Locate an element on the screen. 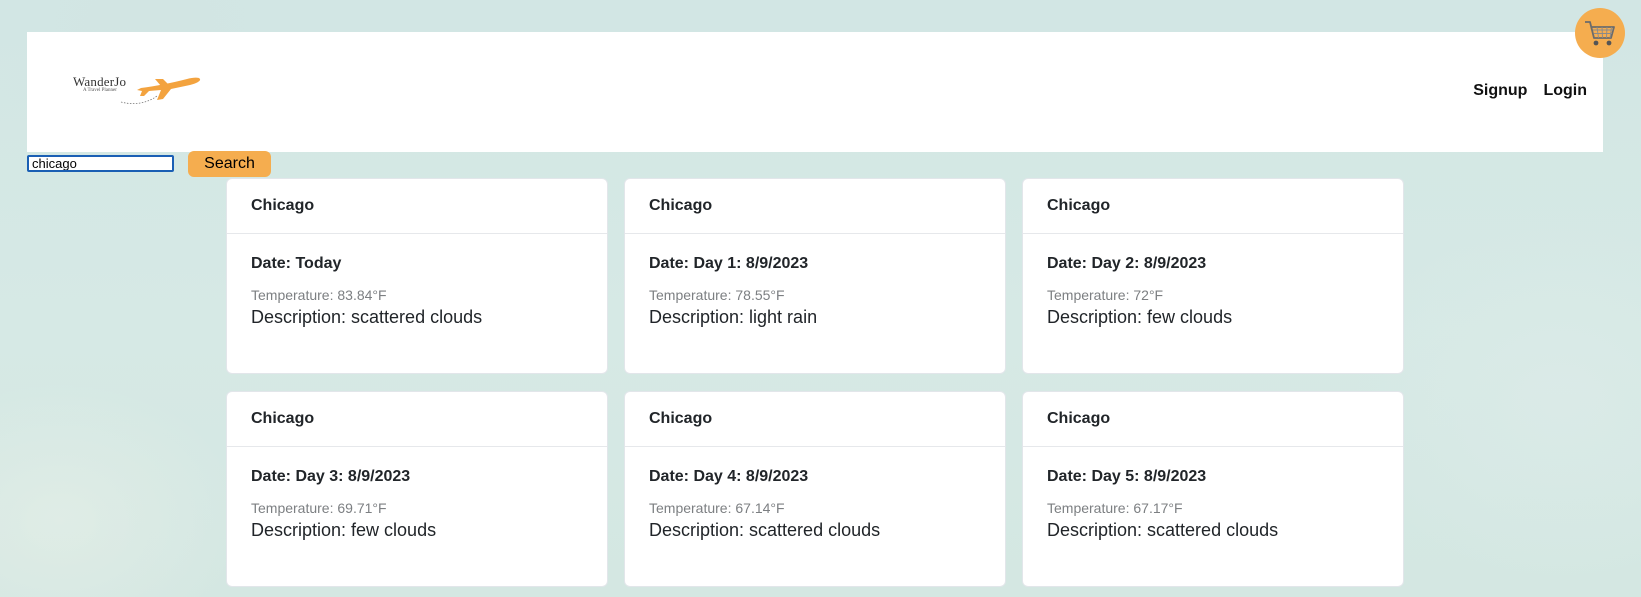 This screenshot has height=597, width=1641. search-button: Search is located at coordinates (229, 164).